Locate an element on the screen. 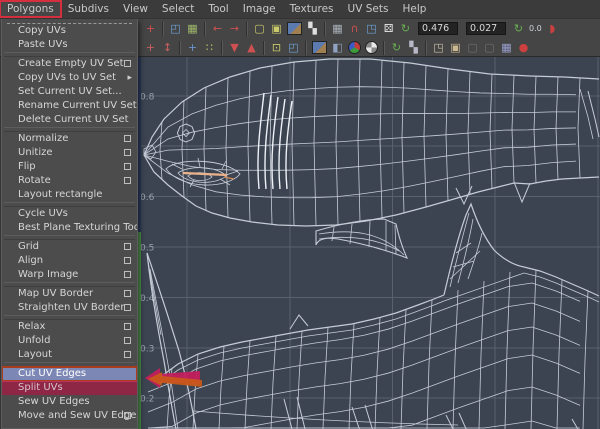 The image size is (600, 429). magnet-snap-icon: ∩ is located at coordinates (354, 29).